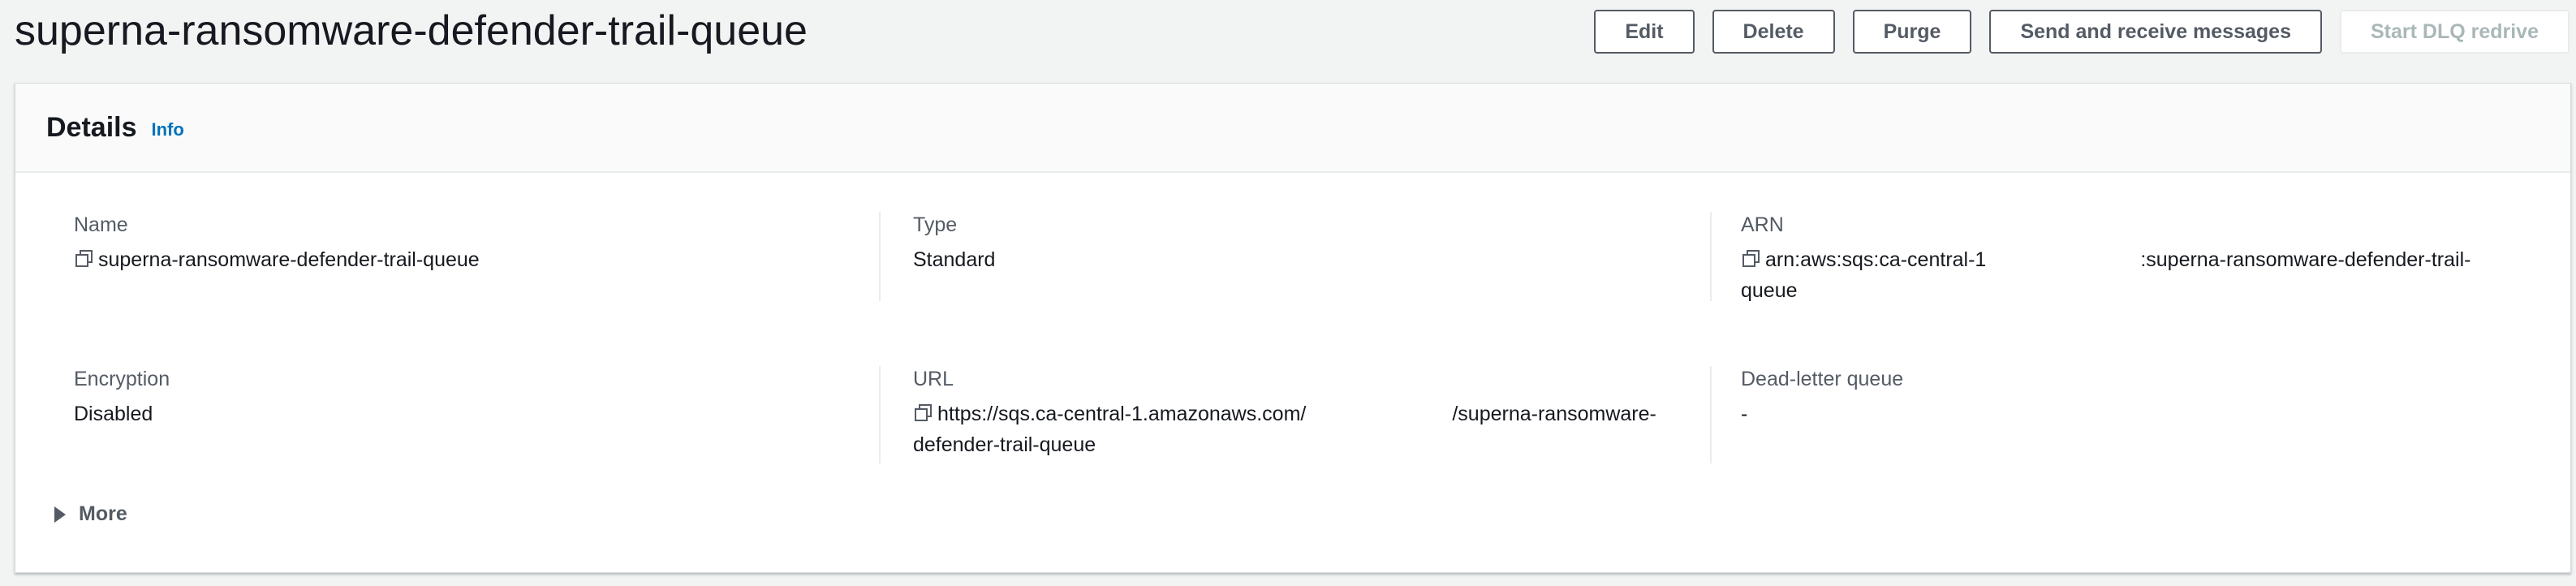 The width and height of the screenshot is (2576, 586). Describe the element at coordinates (1005, 444) in the screenshot. I see `url-text-part3: defender-trail-queue` at that location.